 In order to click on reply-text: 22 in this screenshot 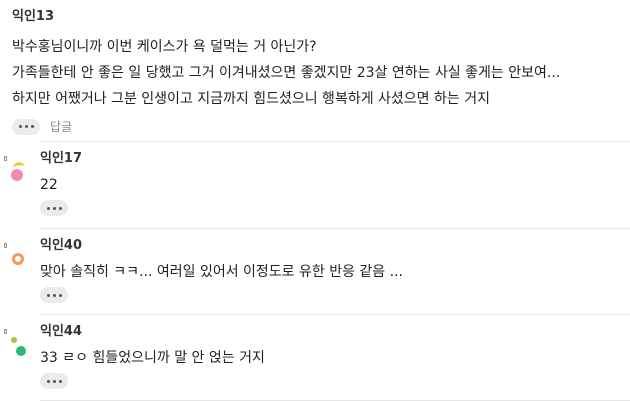, I will do `click(49, 185)`.